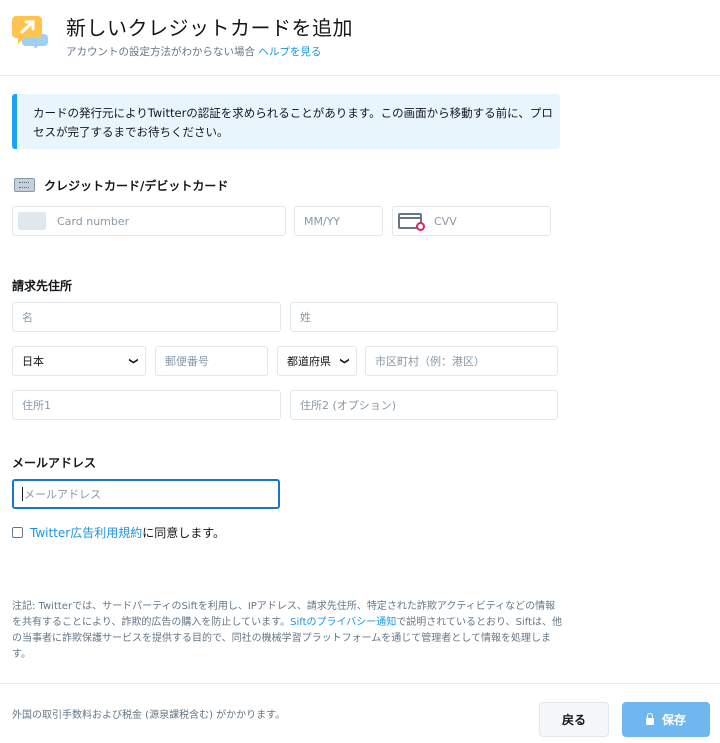  Describe the element at coordinates (348, 405) in the screenshot. I see `address2-placeholder: 住所2 (オプション)` at that location.